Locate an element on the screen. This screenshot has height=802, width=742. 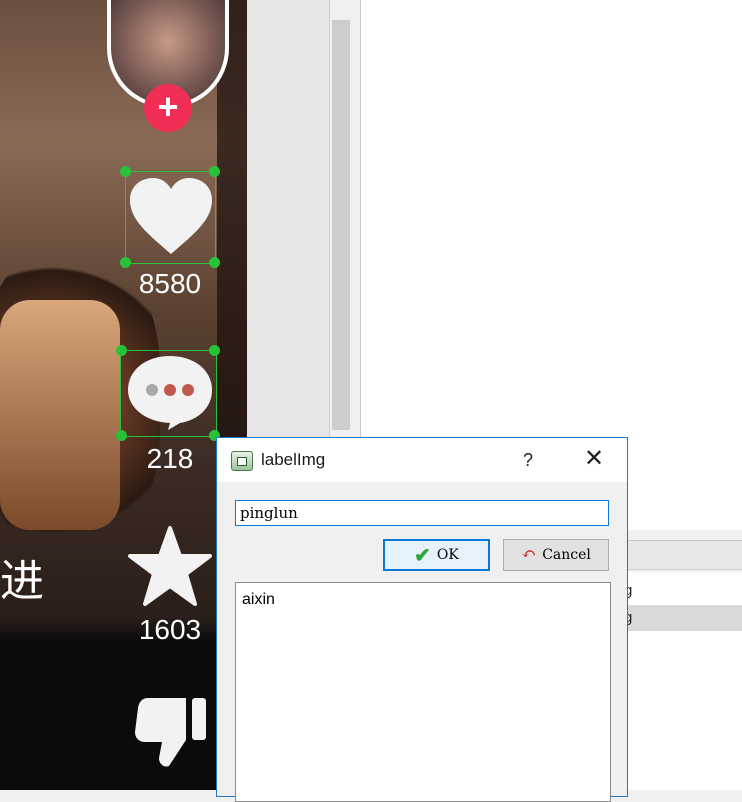
scrollbar-thumb is located at coordinates (341, 225).